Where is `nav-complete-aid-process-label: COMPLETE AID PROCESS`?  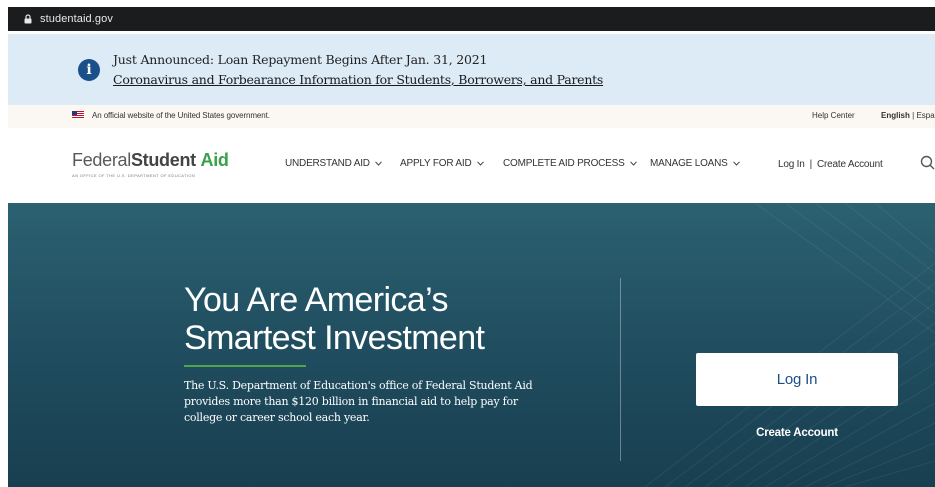
nav-complete-aid-process-label: COMPLETE AID PROCESS is located at coordinates (564, 163).